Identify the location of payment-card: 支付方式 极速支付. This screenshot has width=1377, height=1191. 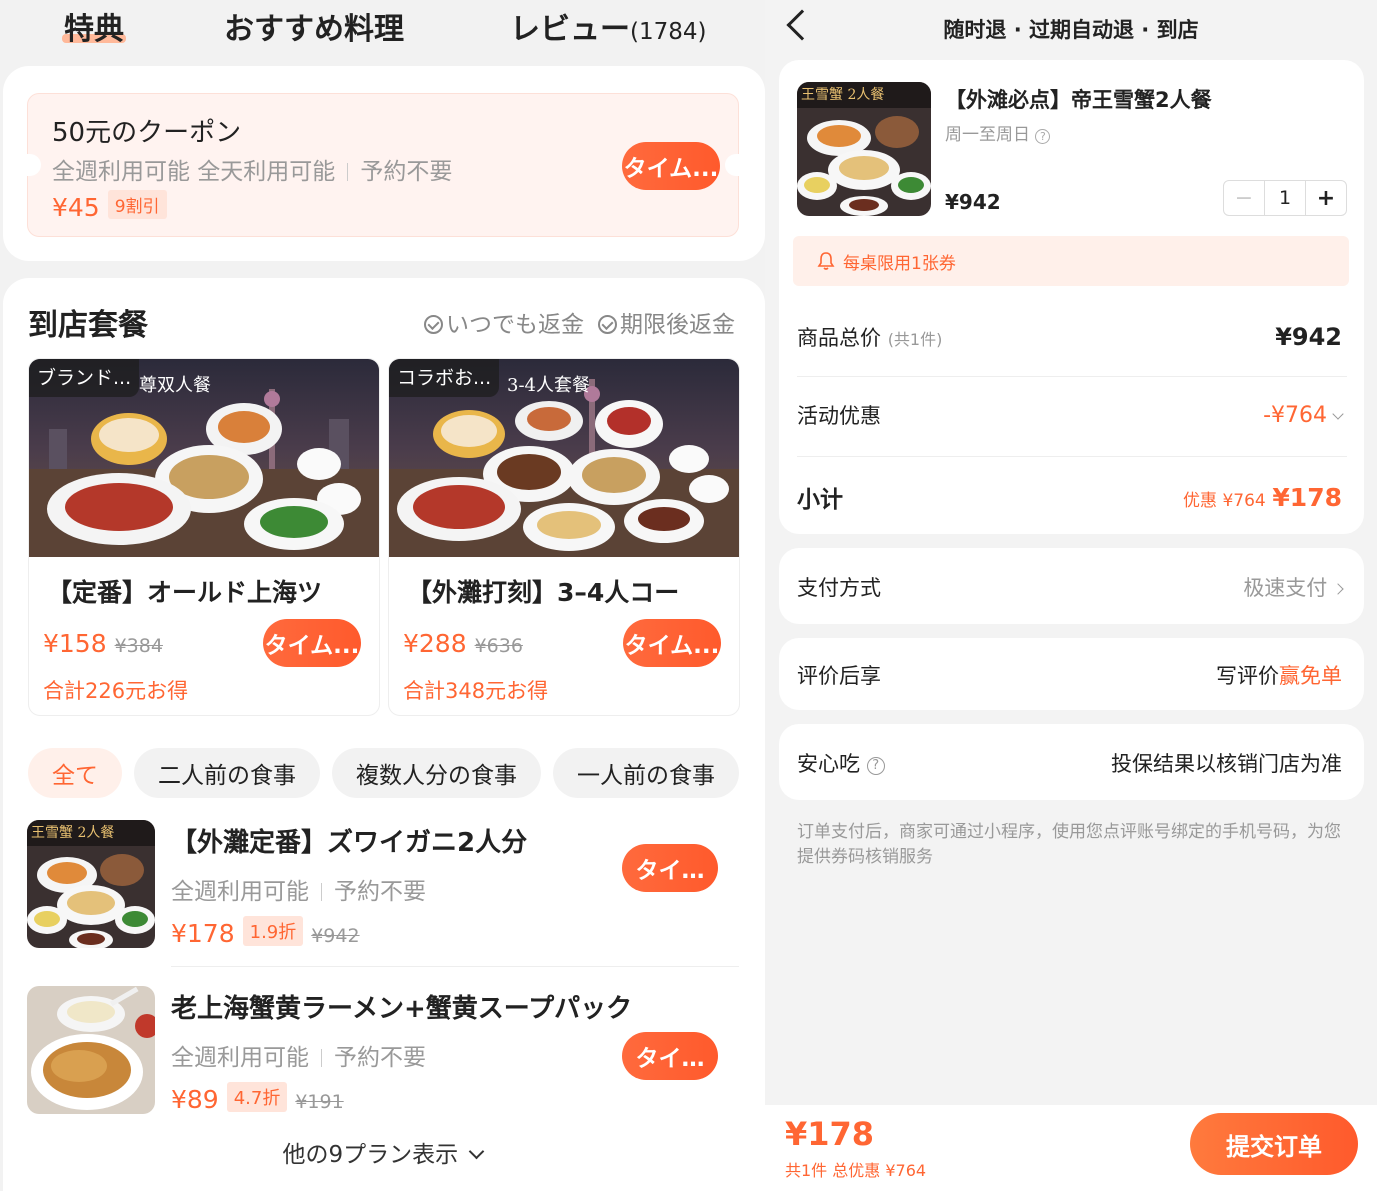
(1071, 586).